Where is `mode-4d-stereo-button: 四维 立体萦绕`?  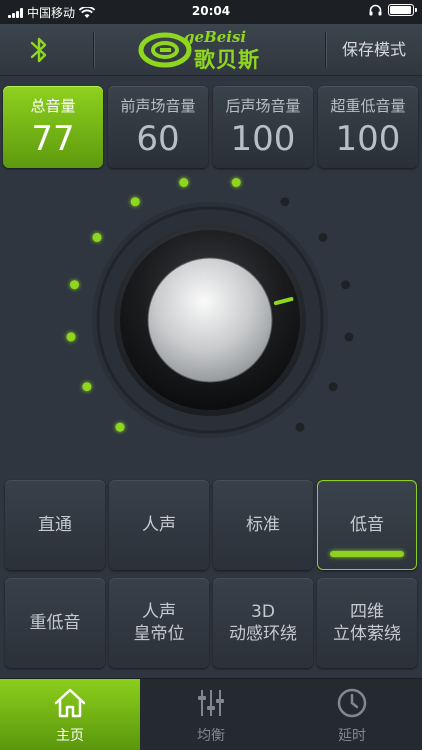
mode-4d-stereo-button: 四维 立体萦绕 is located at coordinates (367, 623).